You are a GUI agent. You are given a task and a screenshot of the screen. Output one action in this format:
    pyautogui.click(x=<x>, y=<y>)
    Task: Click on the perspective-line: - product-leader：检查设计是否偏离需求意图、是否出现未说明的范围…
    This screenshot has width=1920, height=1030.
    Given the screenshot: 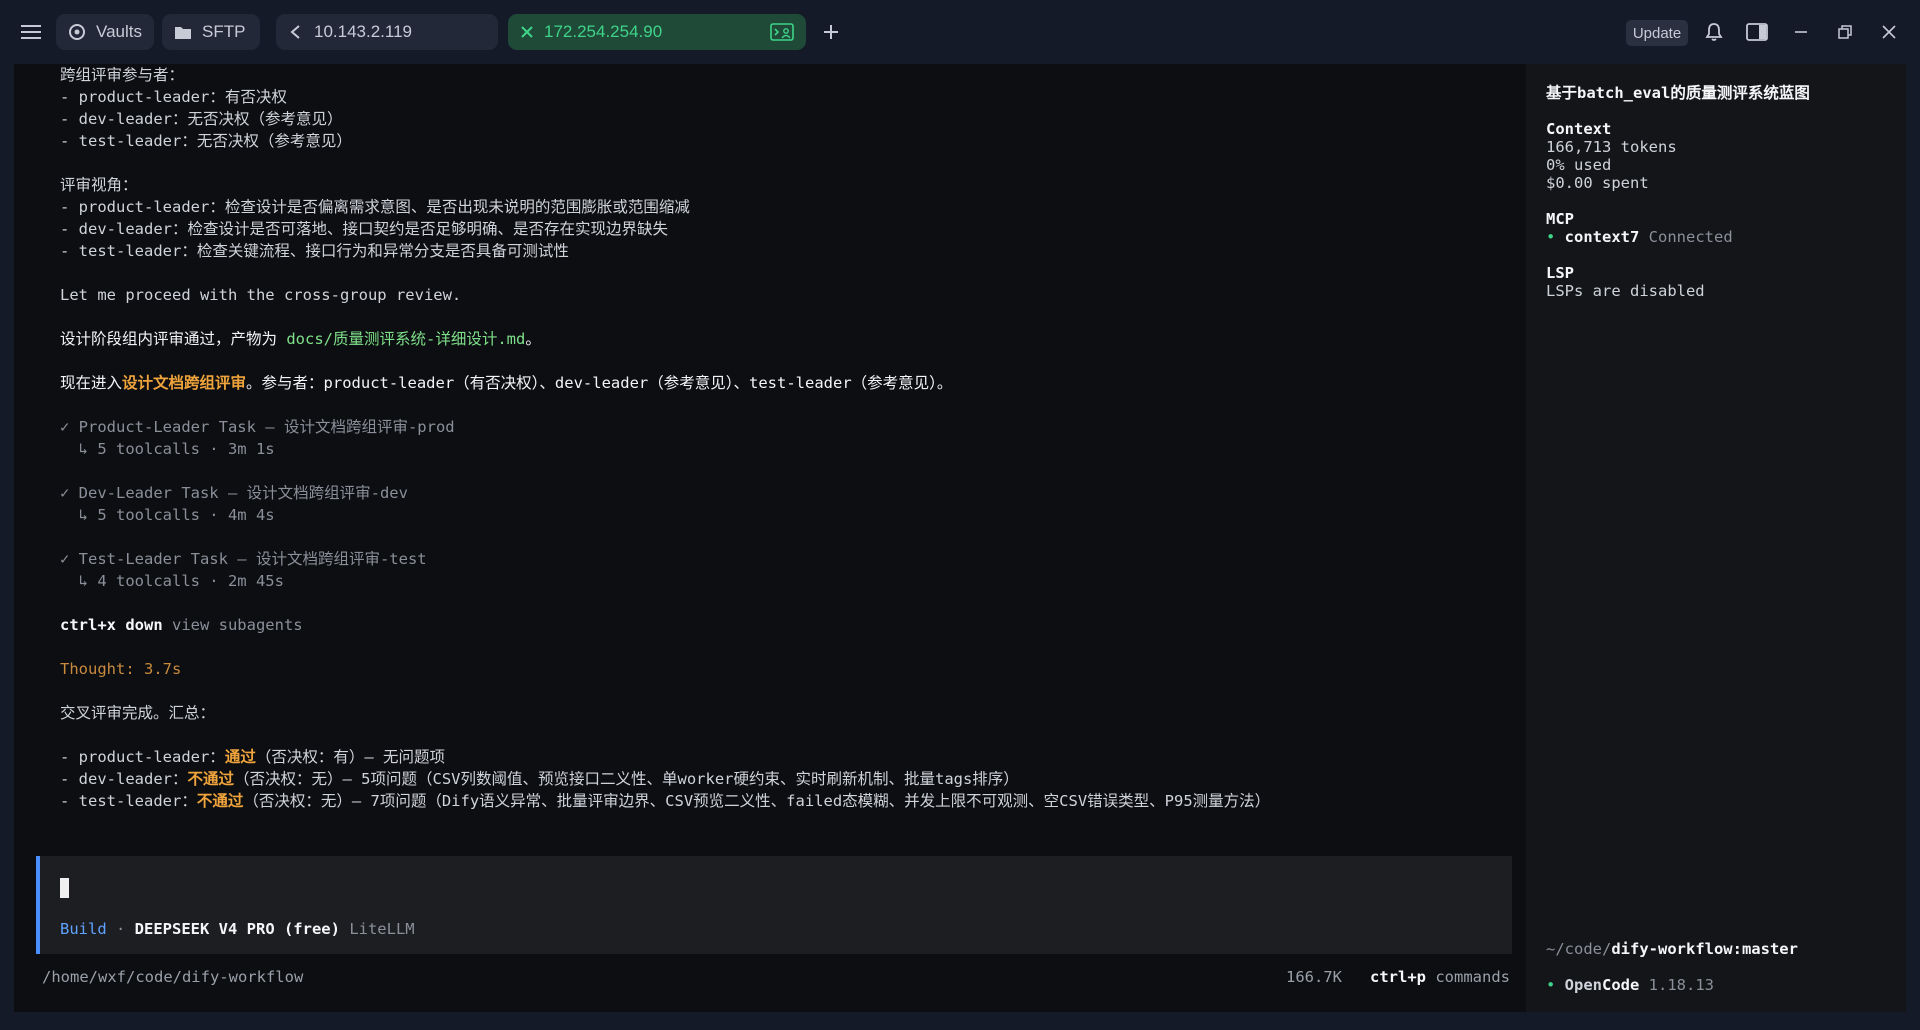 What is the action you would take?
    pyautogui.click(x=375, y=207)
    